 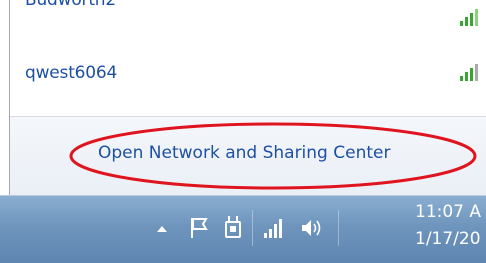 What do you see at coordinates (248, 72) in the screenshot?
I see `network-item-qwest6064: qwest6064` at bounding box center [248, 72].